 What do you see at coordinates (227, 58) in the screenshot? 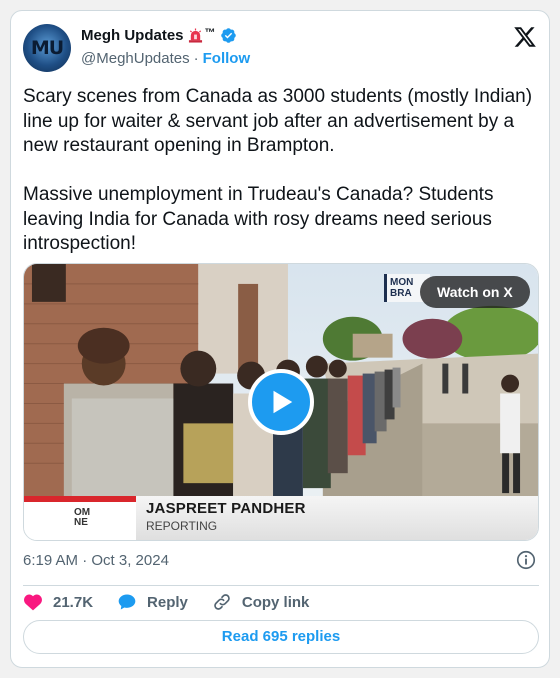
I see `follow-button: Follow` at bounding box center [227, 58].